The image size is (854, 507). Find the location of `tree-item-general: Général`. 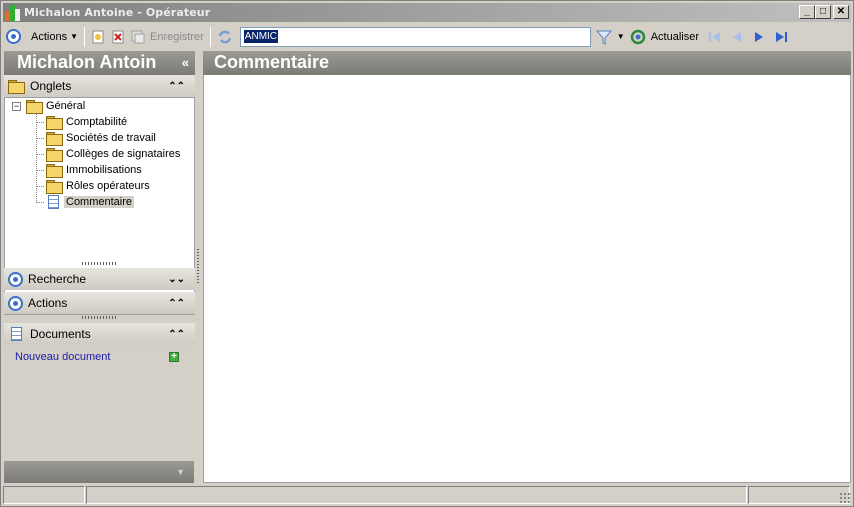

tree-item-general: Général is located at coordinates (55, 106).